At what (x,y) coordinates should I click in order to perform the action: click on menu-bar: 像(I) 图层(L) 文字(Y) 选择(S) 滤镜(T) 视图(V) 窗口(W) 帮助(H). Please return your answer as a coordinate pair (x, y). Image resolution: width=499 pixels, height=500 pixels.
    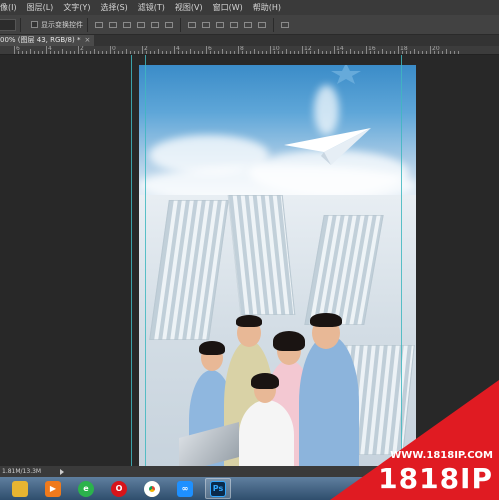
    Looking at the image, I should click on (249, 7).